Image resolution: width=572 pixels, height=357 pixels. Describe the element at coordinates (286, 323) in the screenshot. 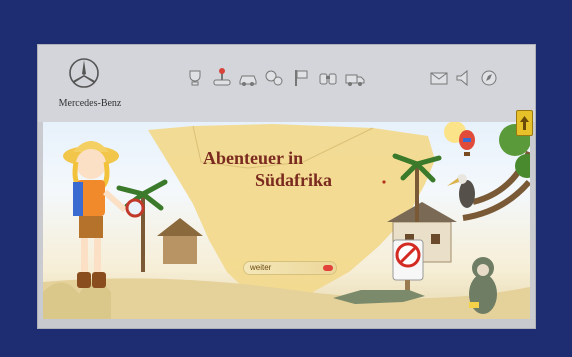

I see `bottom-bar` at that location.